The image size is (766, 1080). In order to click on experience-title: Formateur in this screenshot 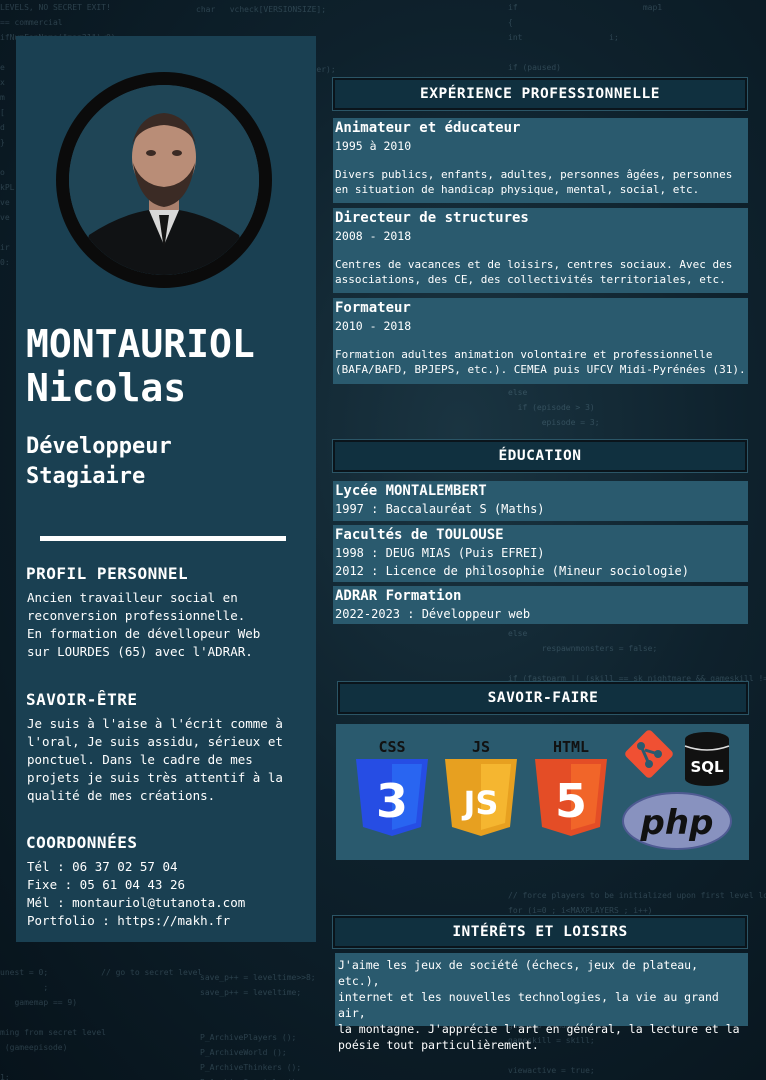, I will do `click(373, 308)`.